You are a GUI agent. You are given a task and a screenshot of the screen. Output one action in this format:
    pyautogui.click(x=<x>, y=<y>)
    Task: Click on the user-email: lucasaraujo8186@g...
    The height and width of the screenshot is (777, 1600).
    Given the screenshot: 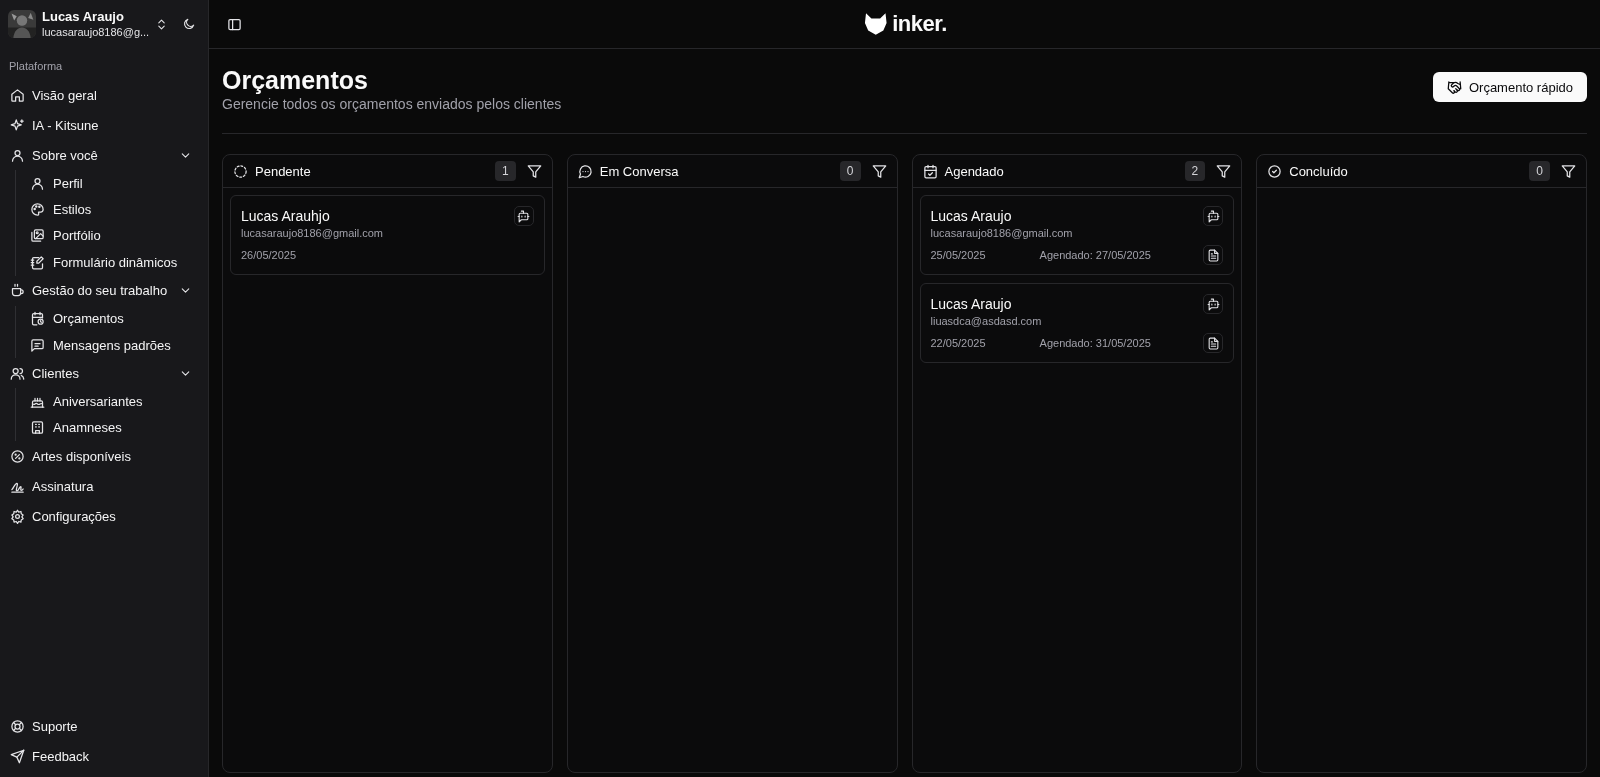 What is the action you would take?
    pyautogui.click(x=96, y=32)
    